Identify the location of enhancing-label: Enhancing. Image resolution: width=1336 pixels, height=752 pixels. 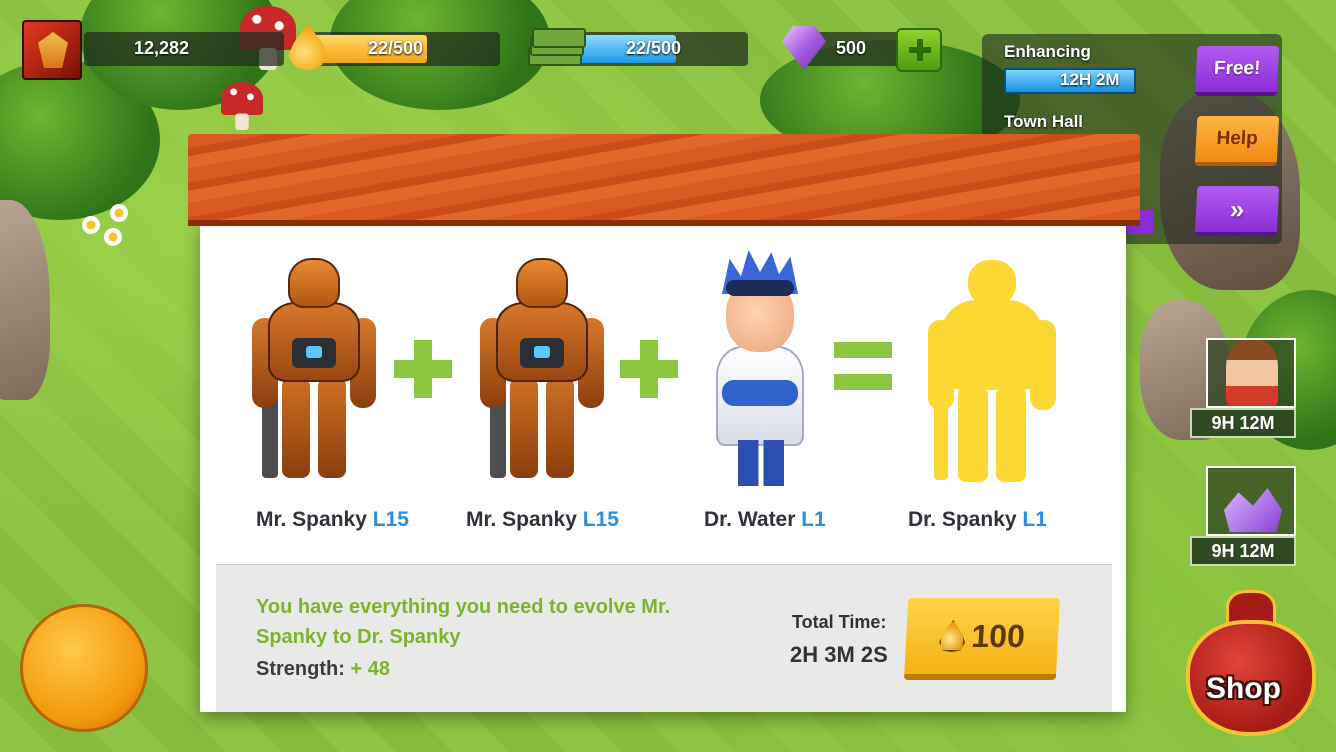
(1047, 51).